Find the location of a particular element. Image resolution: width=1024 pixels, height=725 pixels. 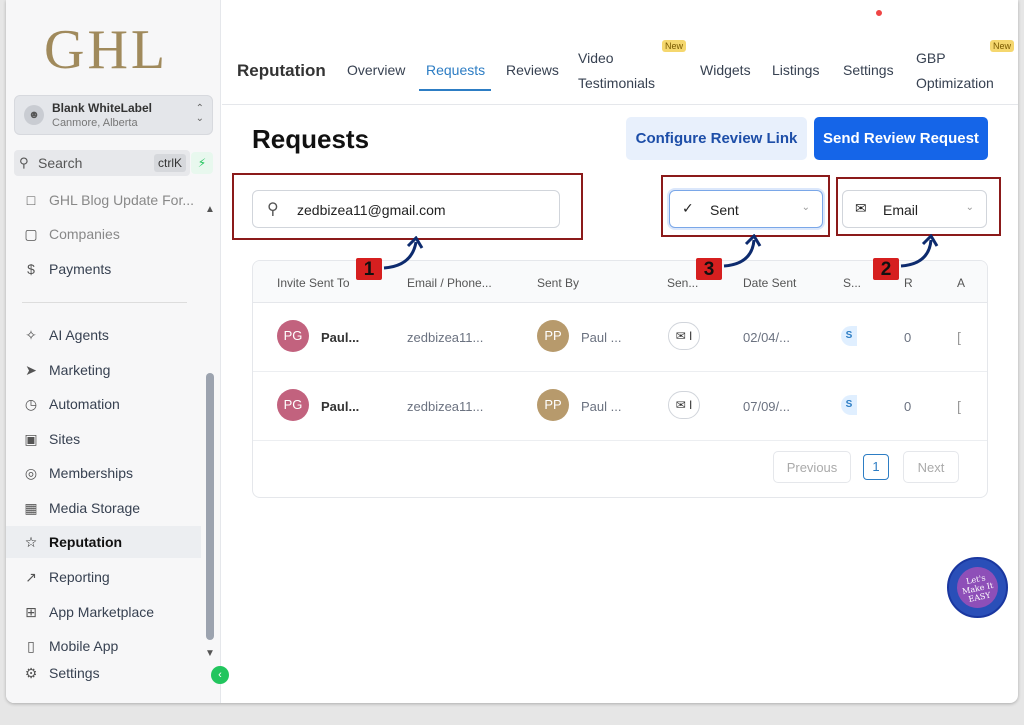

chevron-updown-icon: ⌃ ⌄ is located at coordinates (199, 113).